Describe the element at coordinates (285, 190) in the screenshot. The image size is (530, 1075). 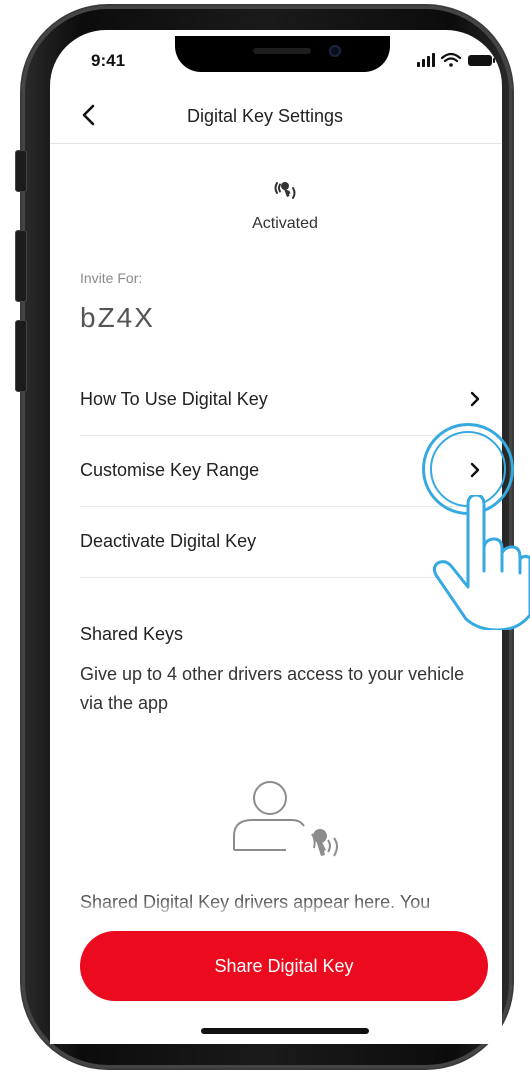
I see `digital-key-icon` at that location.